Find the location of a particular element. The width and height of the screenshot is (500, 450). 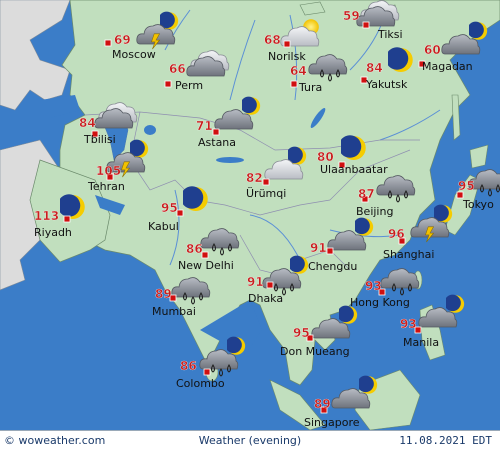

city-name-label: Astana is located at coordinates (217, 142).